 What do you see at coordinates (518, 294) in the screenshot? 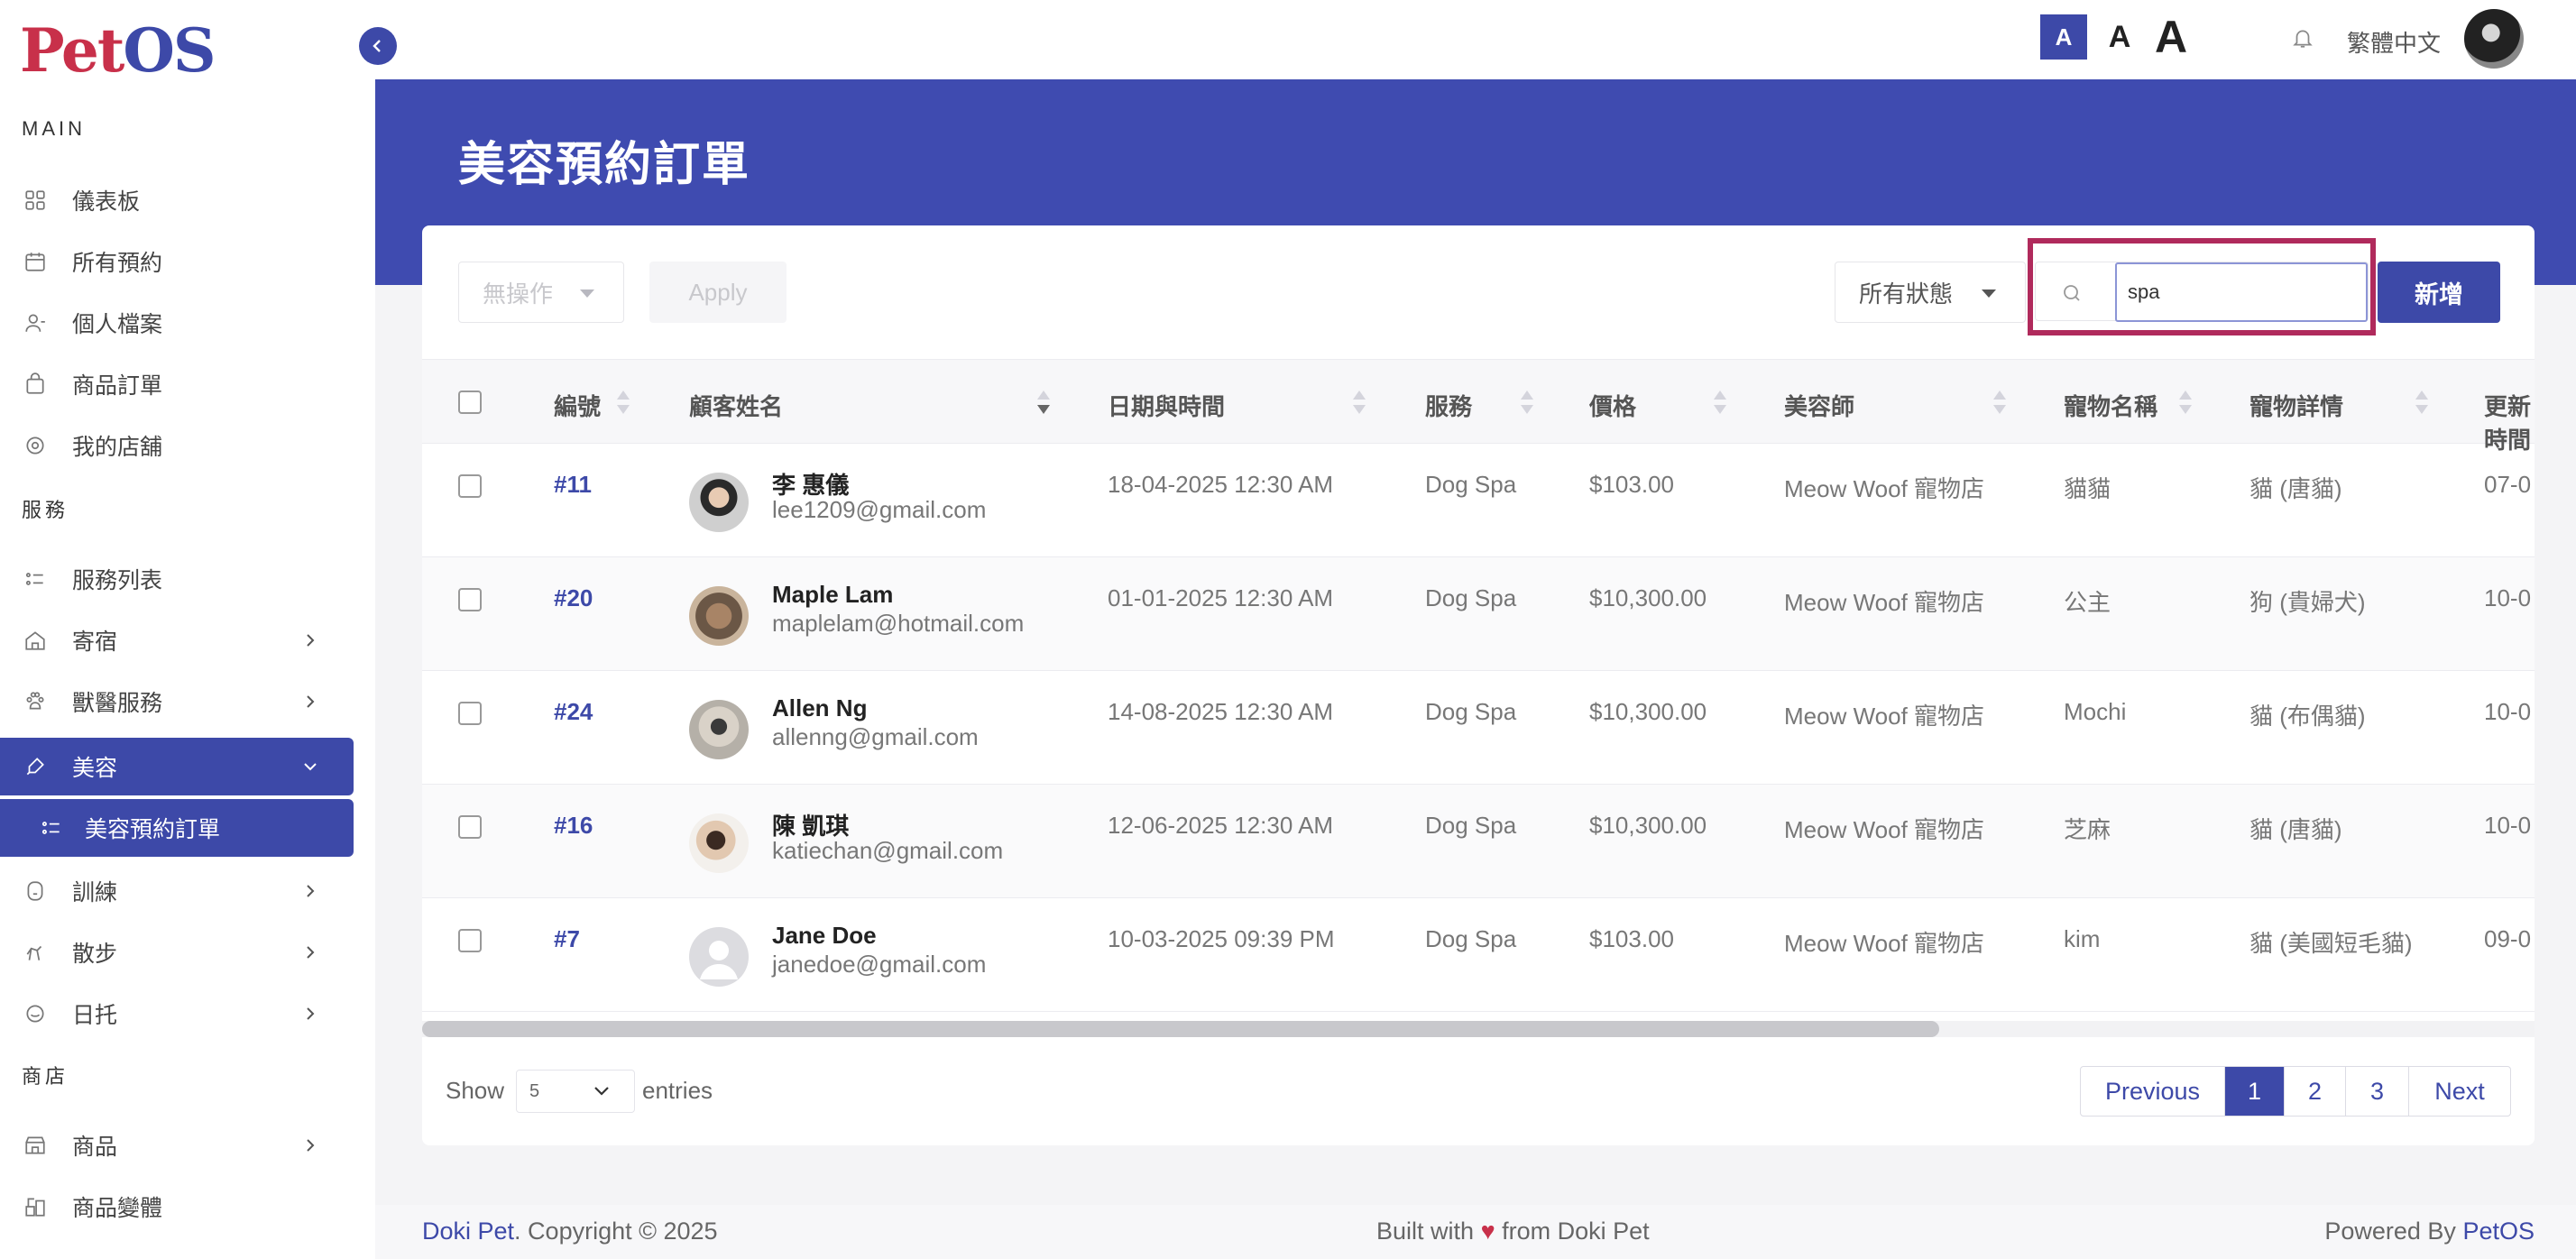
I see `bulk-action-value: 無操作` at bounding box center [518, 294].